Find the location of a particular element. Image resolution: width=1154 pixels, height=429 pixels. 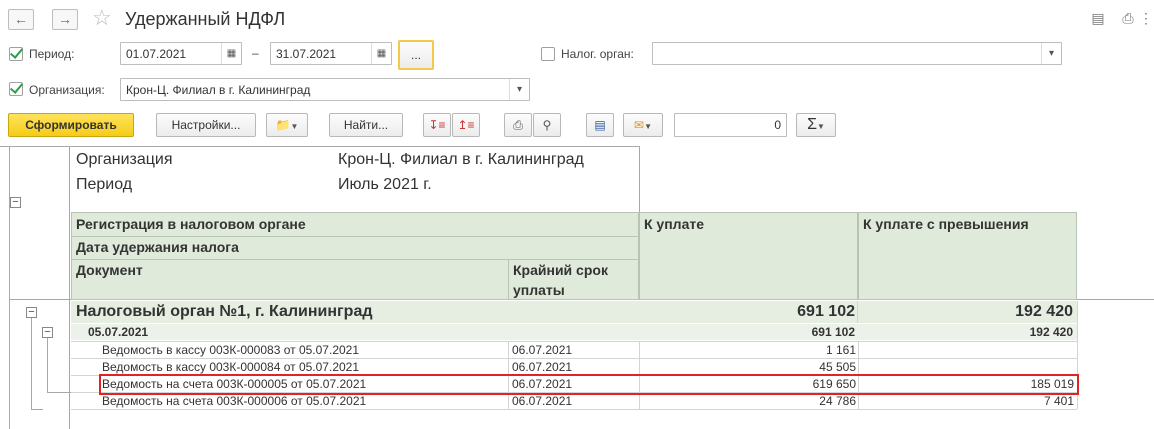

collapse-header-toggle: − is located at coordinates (15, 202).